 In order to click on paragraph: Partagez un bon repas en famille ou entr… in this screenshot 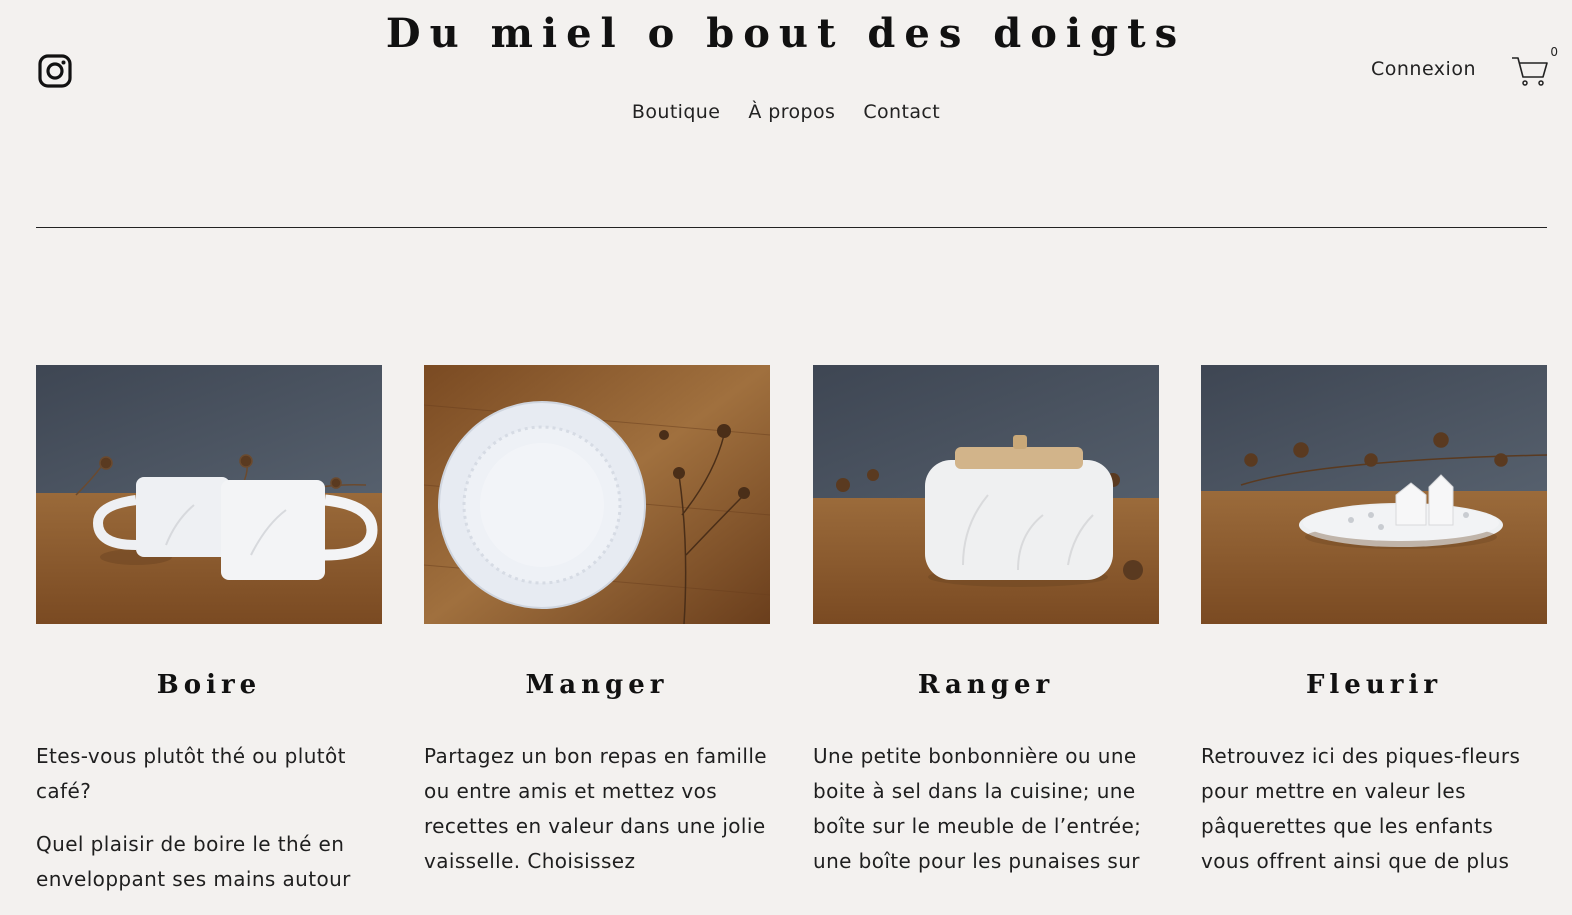, I will do `click(595, 808)`.